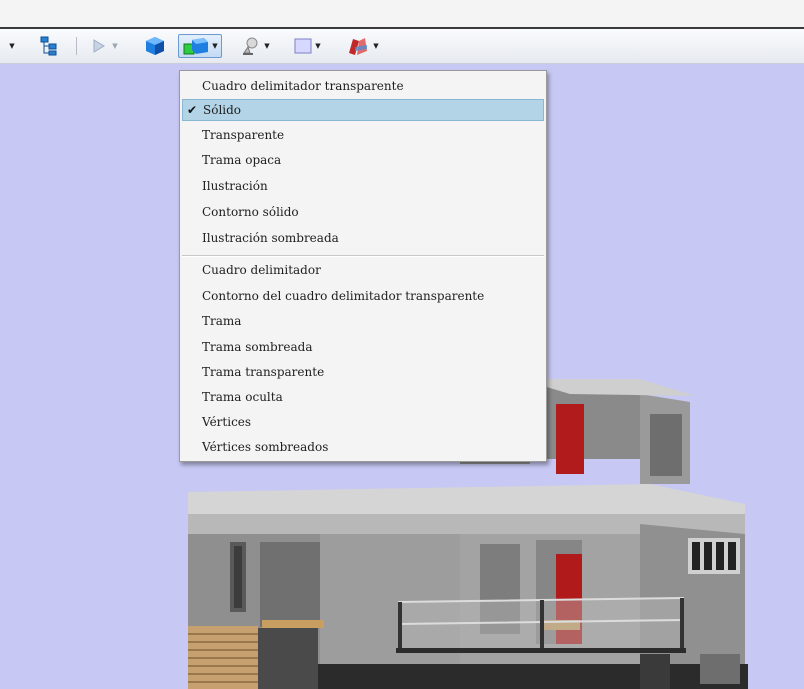 This screenshot has width=804, height=689. What do you see at coordinates (363, 186) in the screenshot?
I see `menu-item-illustration: Ilustración` at bounding box center [363, 186].